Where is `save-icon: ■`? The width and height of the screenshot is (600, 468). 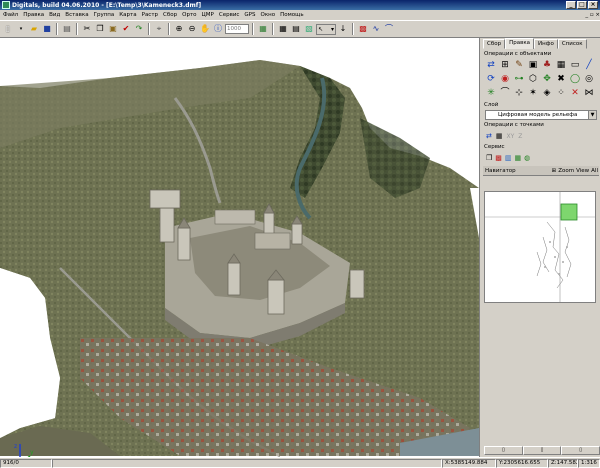 save-icon: ■ is located at coordinates (47, 29).